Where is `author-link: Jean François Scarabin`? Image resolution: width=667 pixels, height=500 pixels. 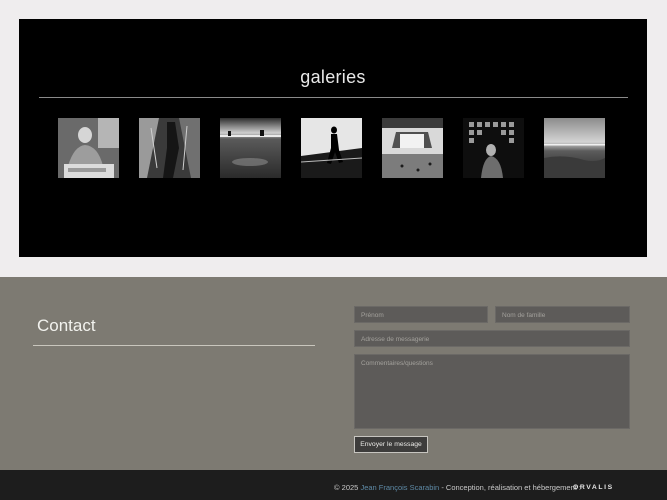 author-link: Jean François Scarabin is located at coordinates (399, 487).